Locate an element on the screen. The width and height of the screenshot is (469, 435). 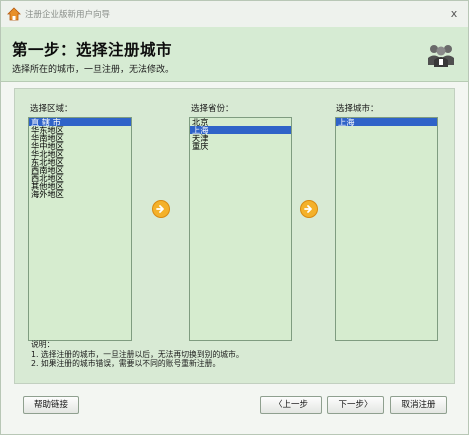
next-button: 下一步〉 is located at coordinates (355, 405).